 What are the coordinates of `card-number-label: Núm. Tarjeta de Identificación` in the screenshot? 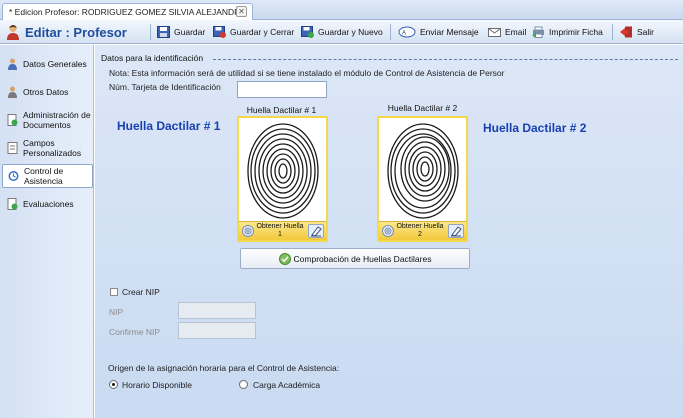 It's located at (165, 87).